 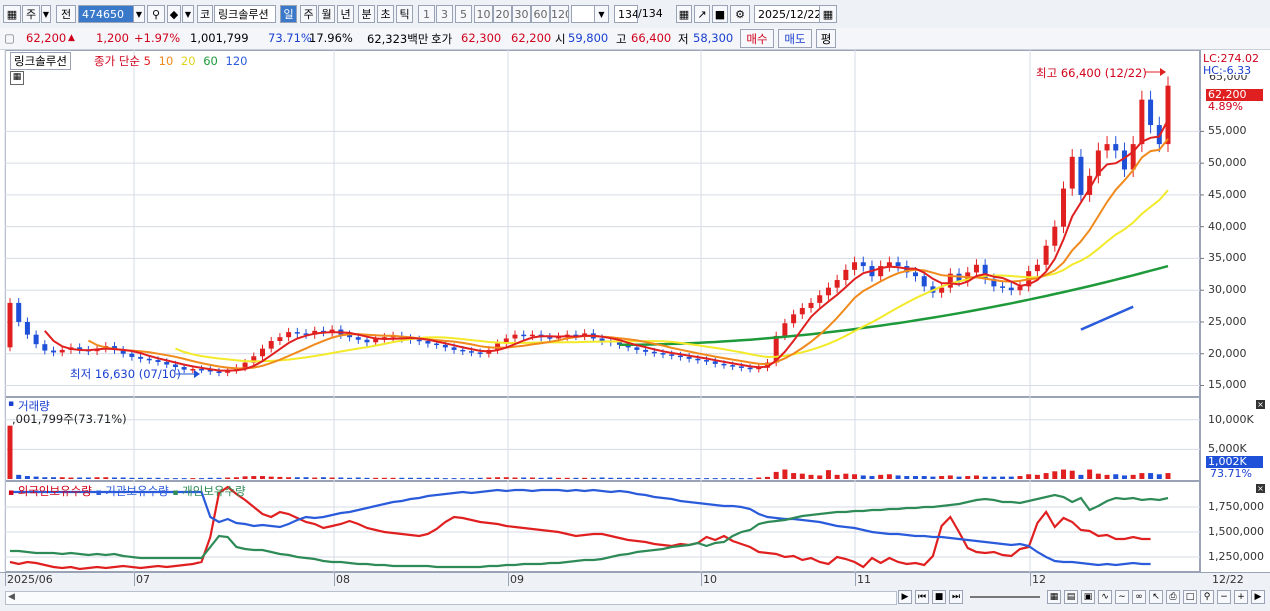 I want to click on y-tick-label: 30,000, so click(x=1227, y=290).